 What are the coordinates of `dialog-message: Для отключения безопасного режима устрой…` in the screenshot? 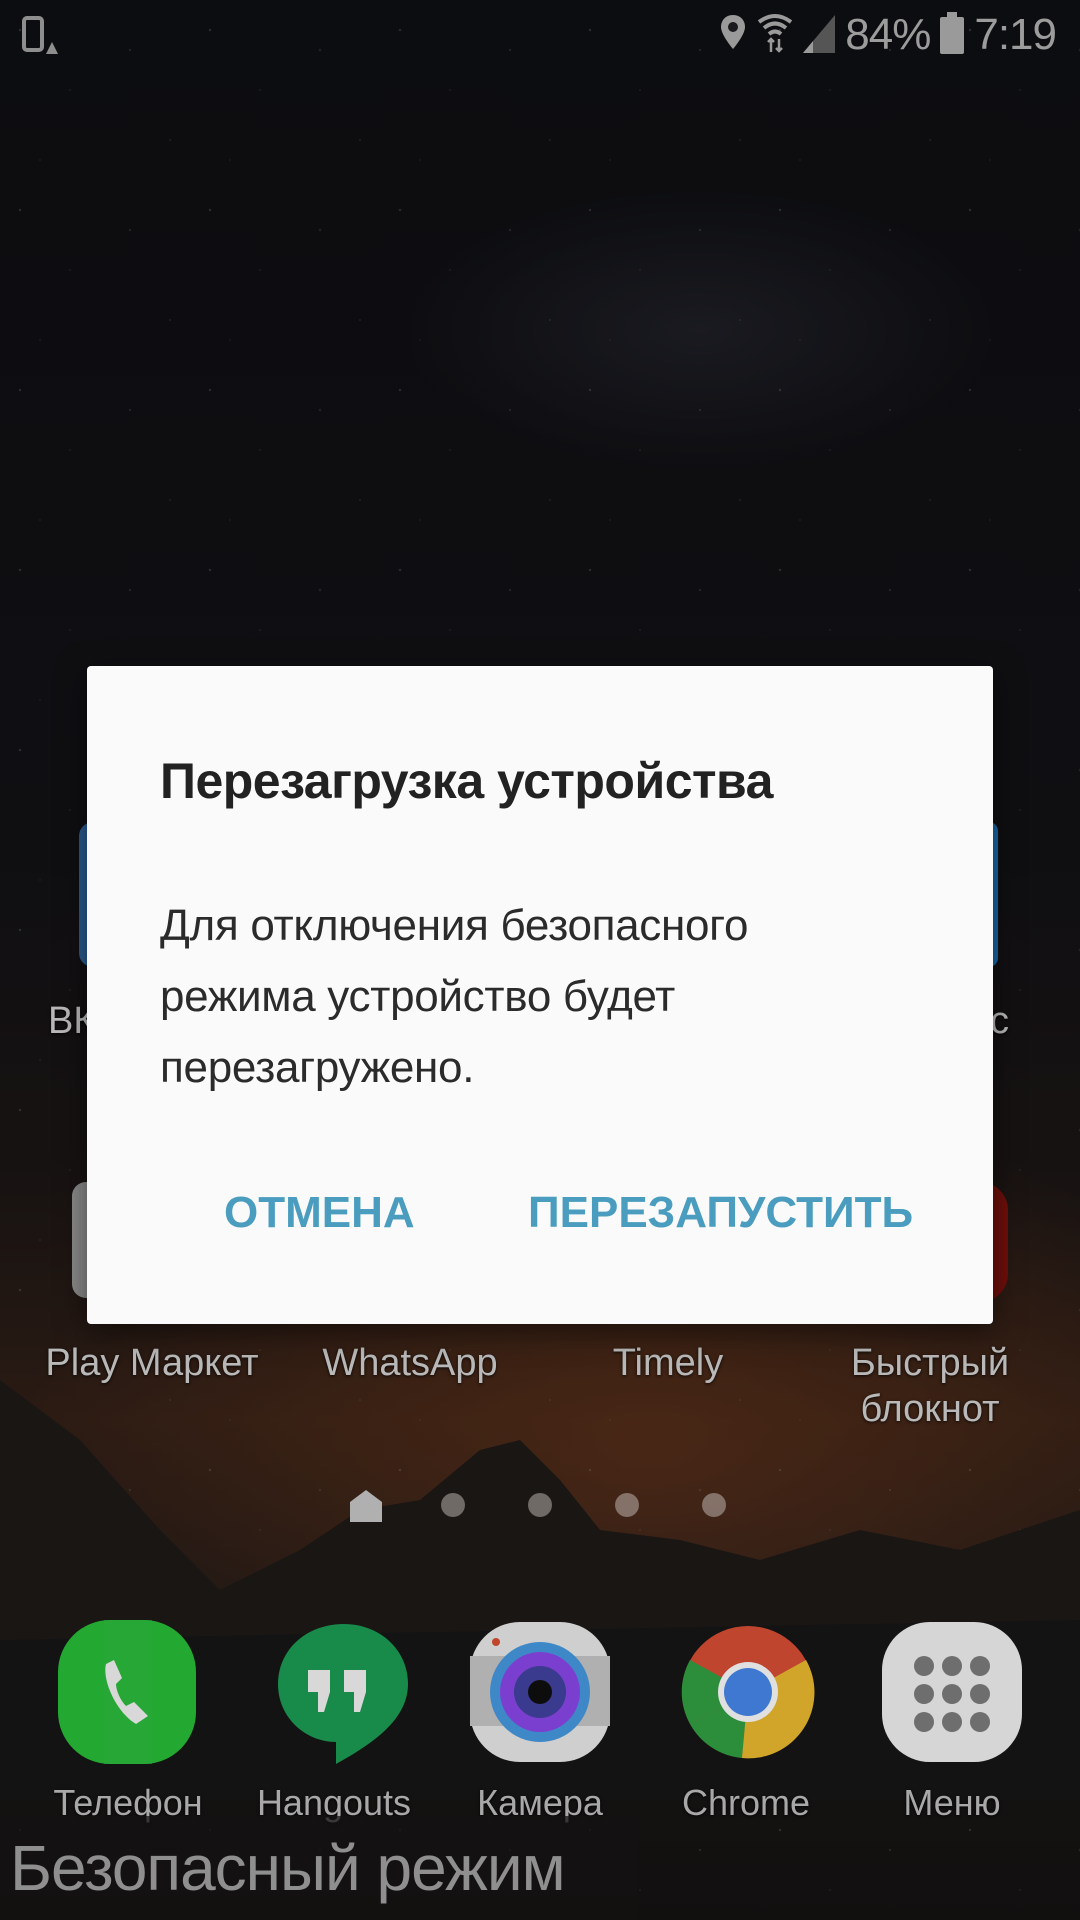 It's located at (540, 996).